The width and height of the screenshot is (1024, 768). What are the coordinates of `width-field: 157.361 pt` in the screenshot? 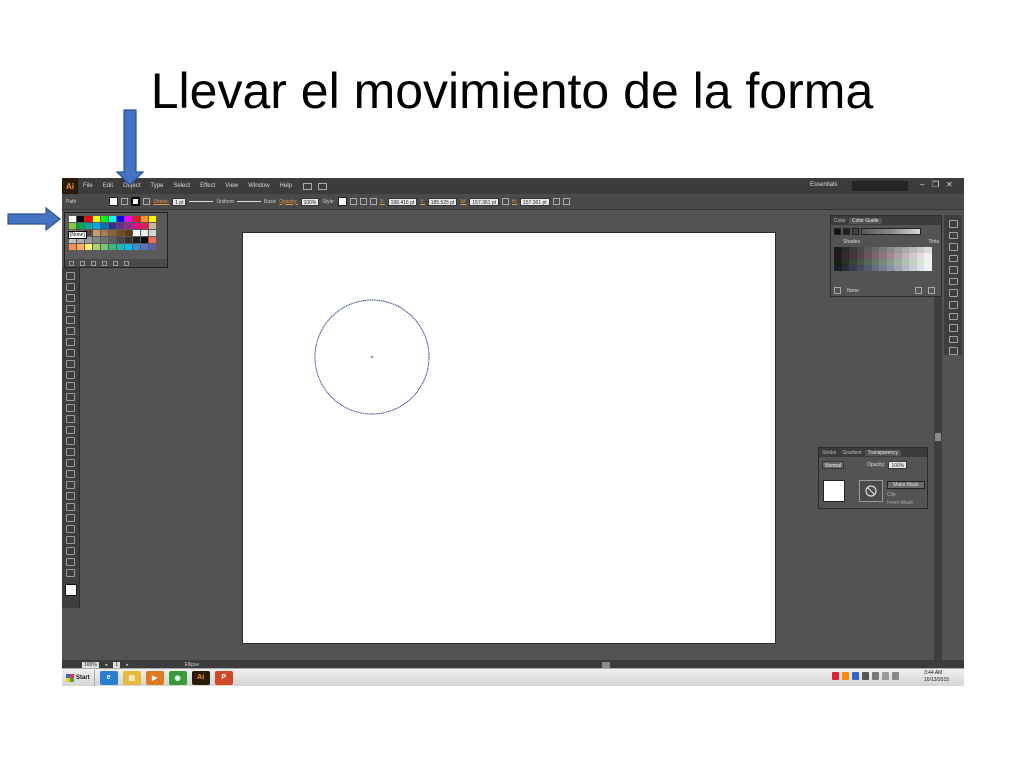 It's located at (484, 201).